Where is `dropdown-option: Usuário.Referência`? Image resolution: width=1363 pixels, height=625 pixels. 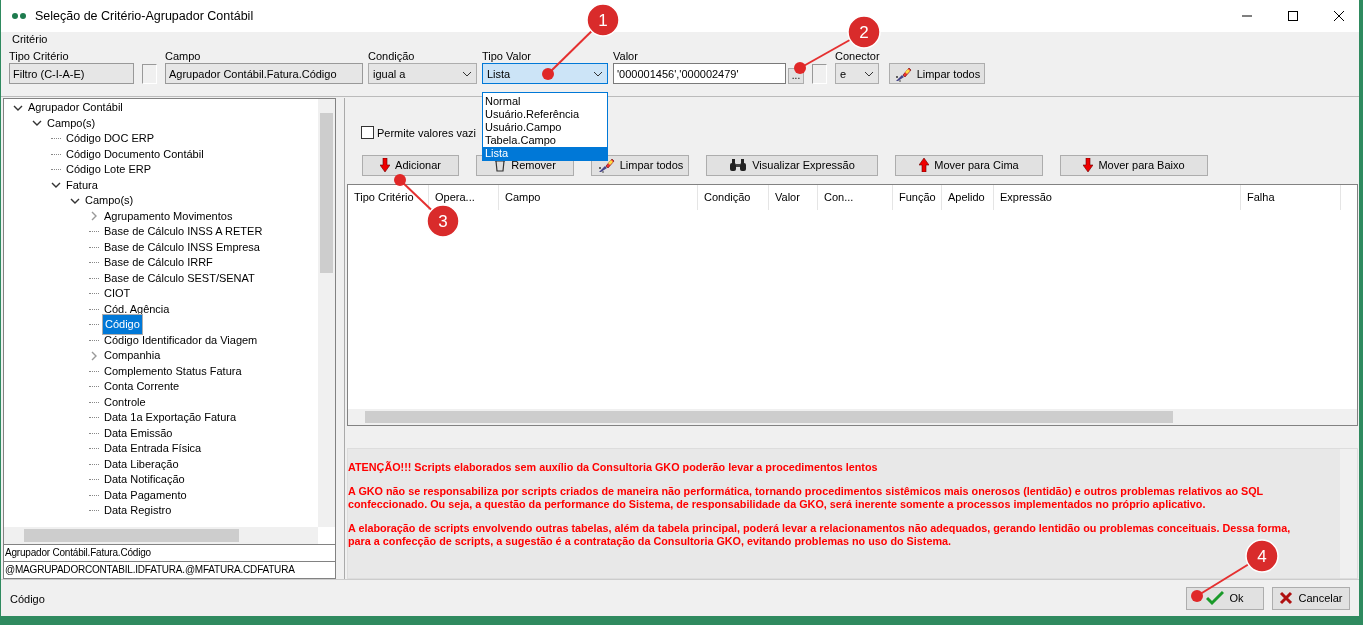
dropdown-option: Usuário.Referência is located at coordinates (545, 114).